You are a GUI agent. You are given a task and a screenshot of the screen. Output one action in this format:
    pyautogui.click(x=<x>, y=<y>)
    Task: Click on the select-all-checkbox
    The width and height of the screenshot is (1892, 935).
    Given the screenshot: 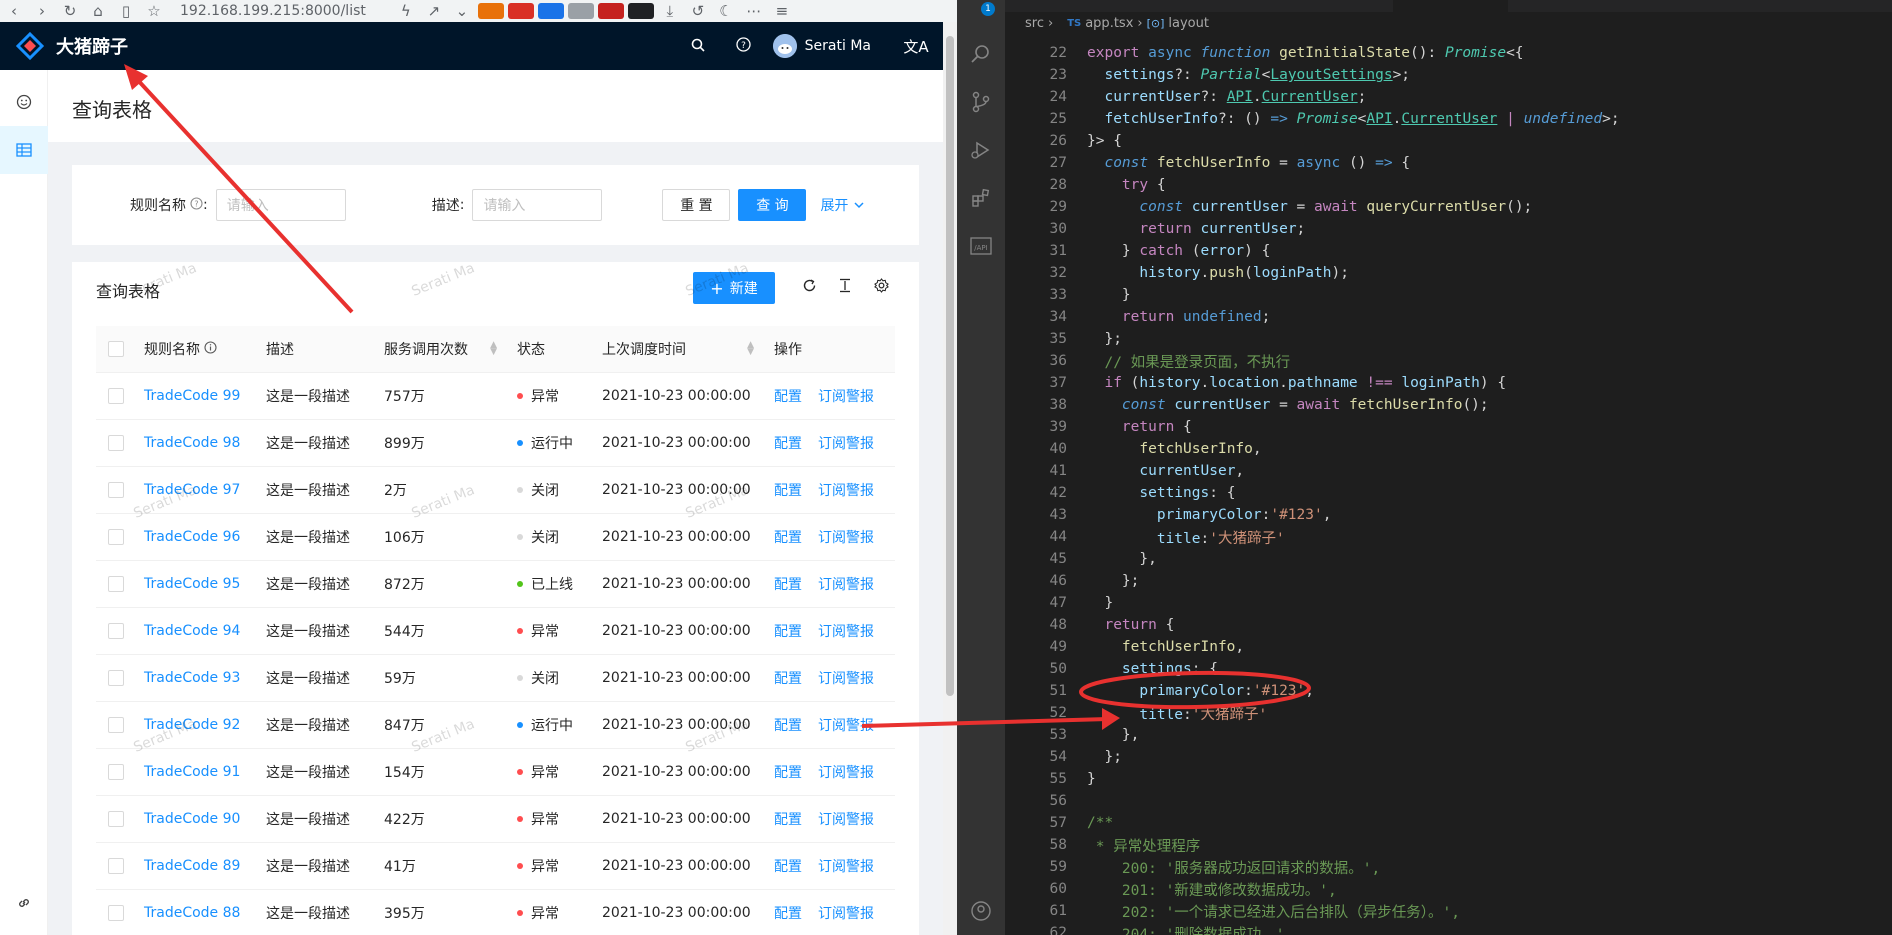 What is the action you would take?
    pyautogui.click(x=116, y=349)
    